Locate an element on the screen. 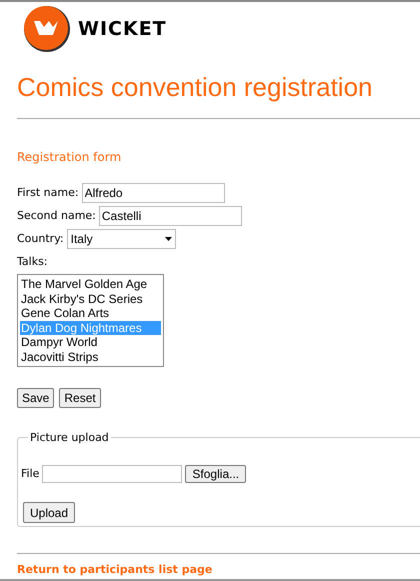 The image size is (420, 581). field-label: Second name: is located at coordinates (56, 216).